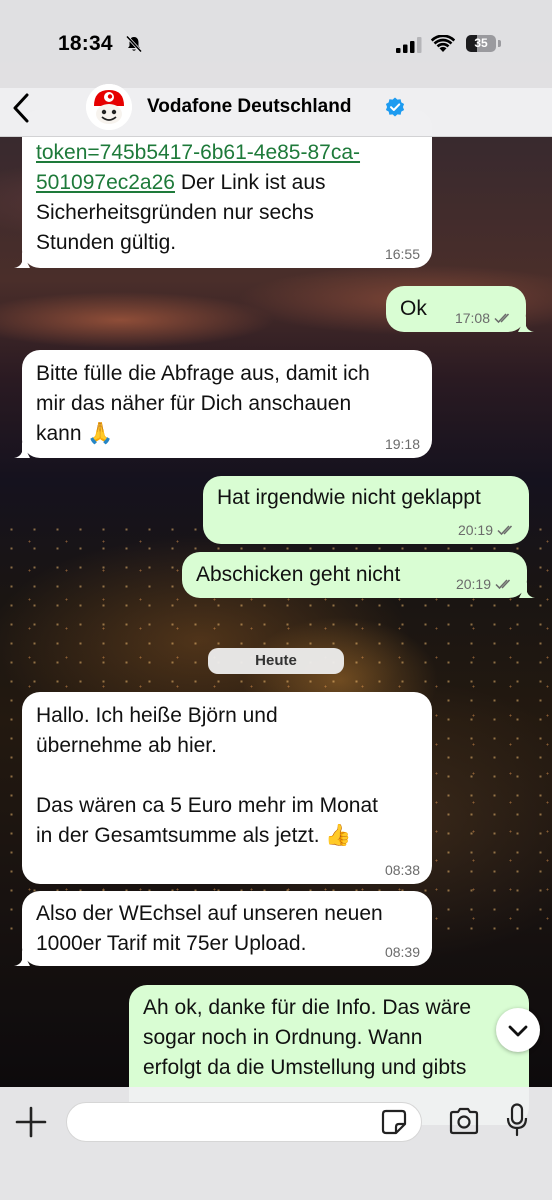 Image resolution: width=552 pixels, height=1200 pixels. I want to click on header-overlay: Vodafone Deutschland, so click(276, 110).